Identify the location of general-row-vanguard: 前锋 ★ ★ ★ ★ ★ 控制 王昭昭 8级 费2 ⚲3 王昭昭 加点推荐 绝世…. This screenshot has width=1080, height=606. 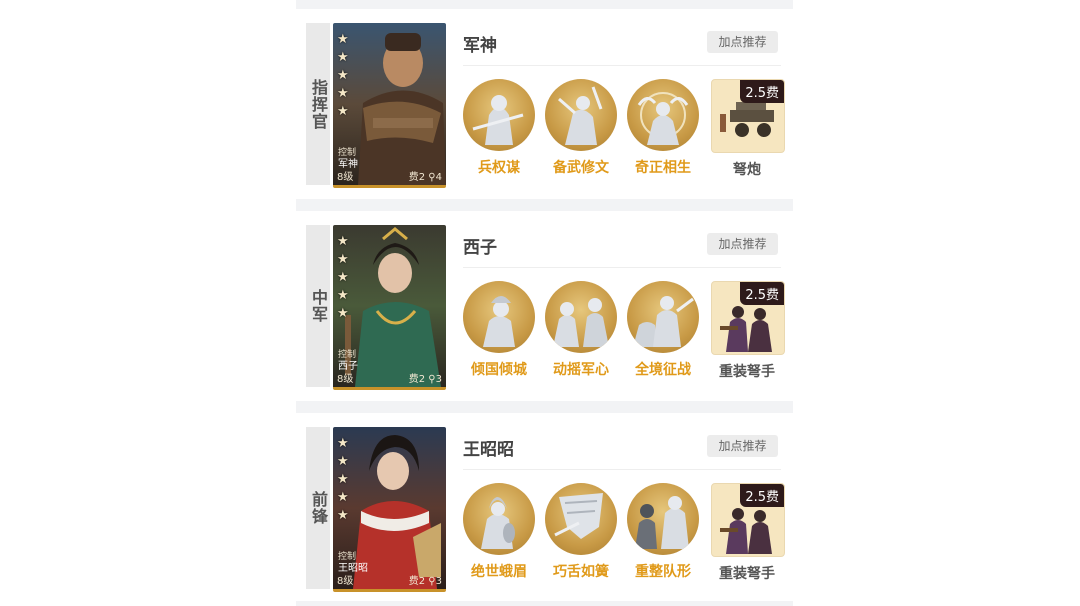
(544, 502).